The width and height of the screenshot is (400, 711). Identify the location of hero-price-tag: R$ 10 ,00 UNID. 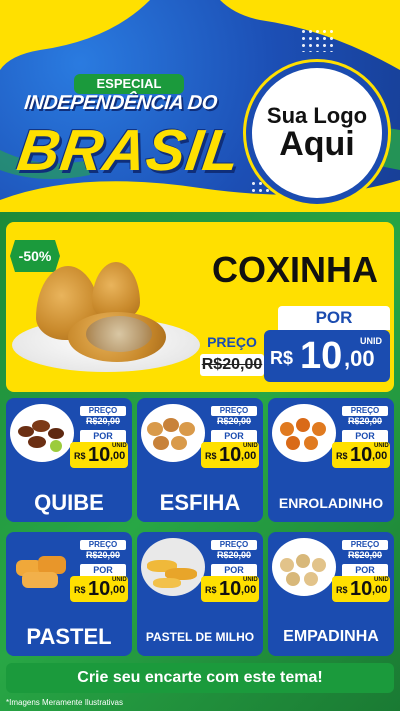
(327, 356).